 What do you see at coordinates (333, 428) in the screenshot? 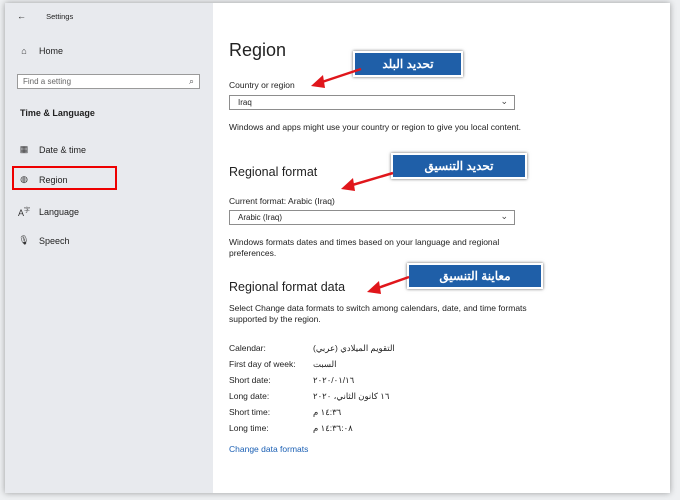
I see `row-value: ١٤:٣٦:٠٨ م` at bounding box center [333, 428].